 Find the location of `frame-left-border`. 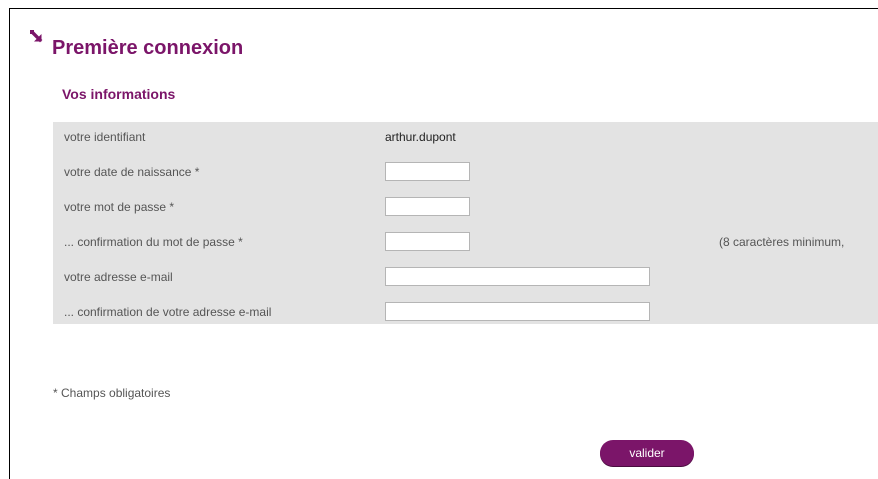

frame-left-border is located at coordinates (9, 243).